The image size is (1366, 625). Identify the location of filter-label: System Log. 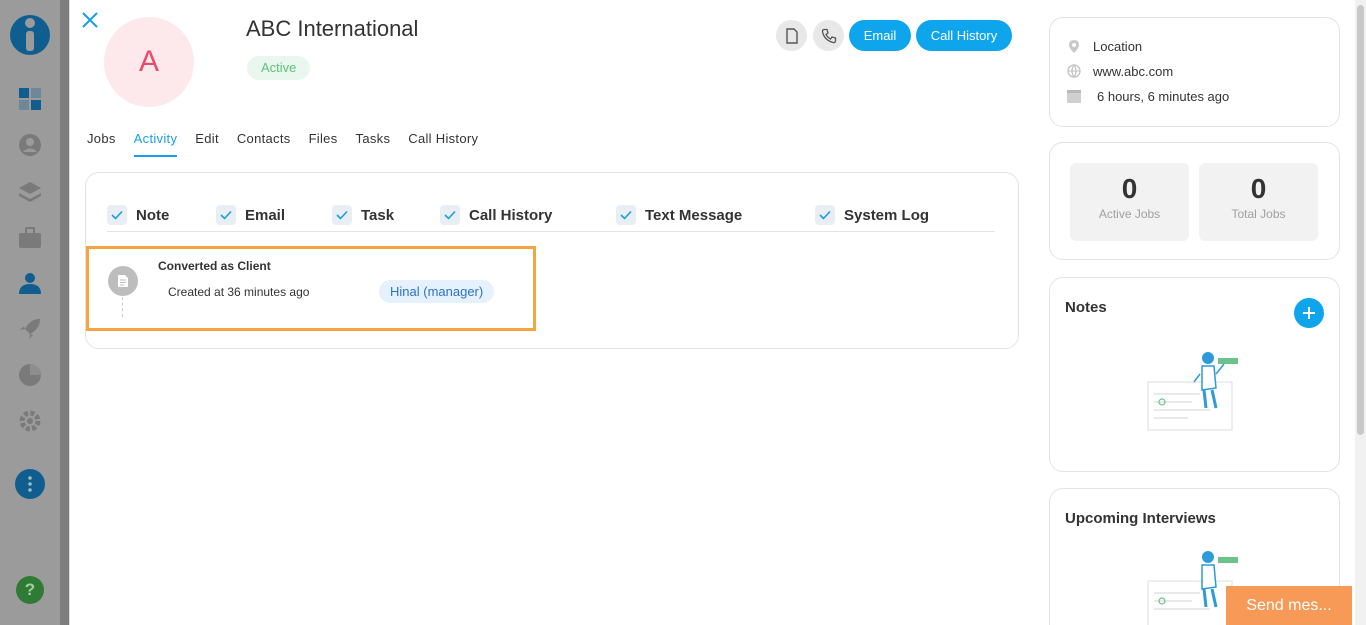
(887, 215).